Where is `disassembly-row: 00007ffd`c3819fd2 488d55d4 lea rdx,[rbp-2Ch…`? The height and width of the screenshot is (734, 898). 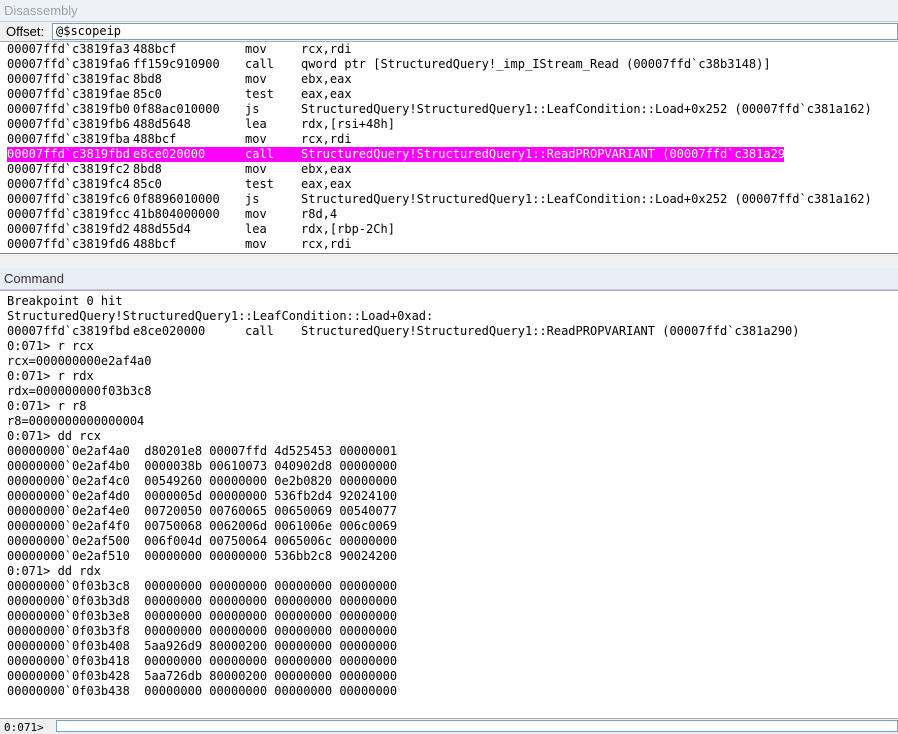
disassembly-row: 00007ffd`c3819fd2 488d55d4 lea rdx,[rbp-2Ch… is located at coordinates (452, 229).